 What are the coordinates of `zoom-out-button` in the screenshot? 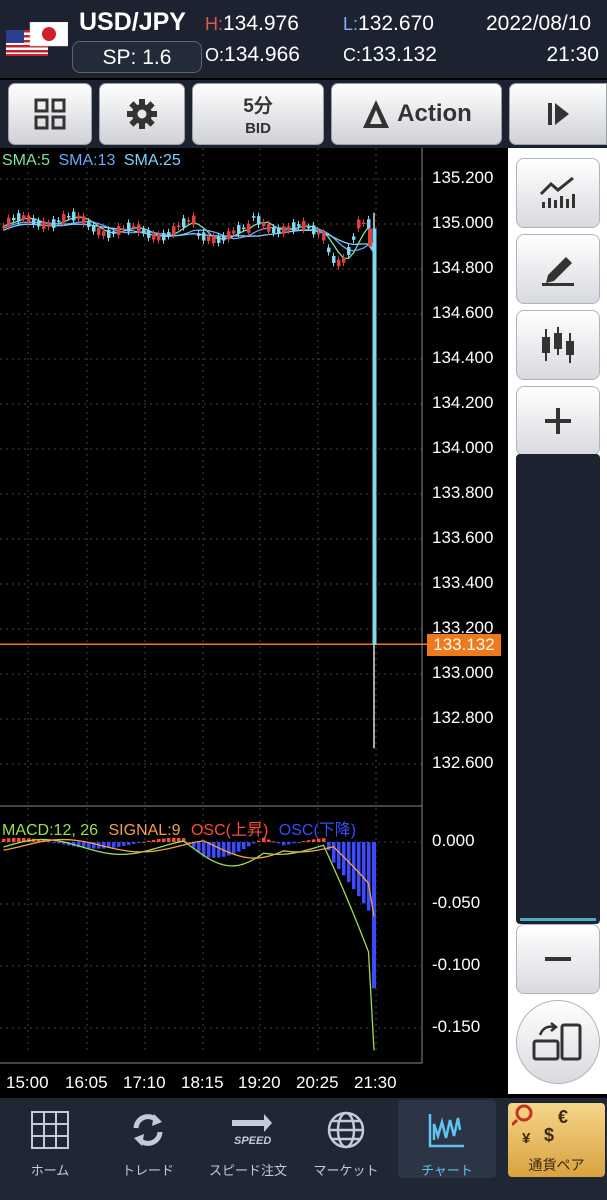 It's located at (558, 959).